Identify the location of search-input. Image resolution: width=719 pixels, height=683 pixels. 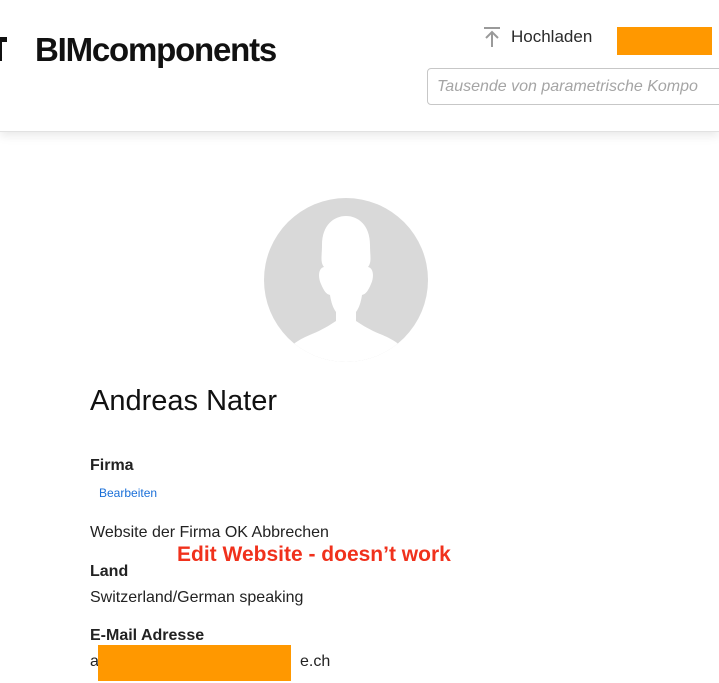
(573, 86).